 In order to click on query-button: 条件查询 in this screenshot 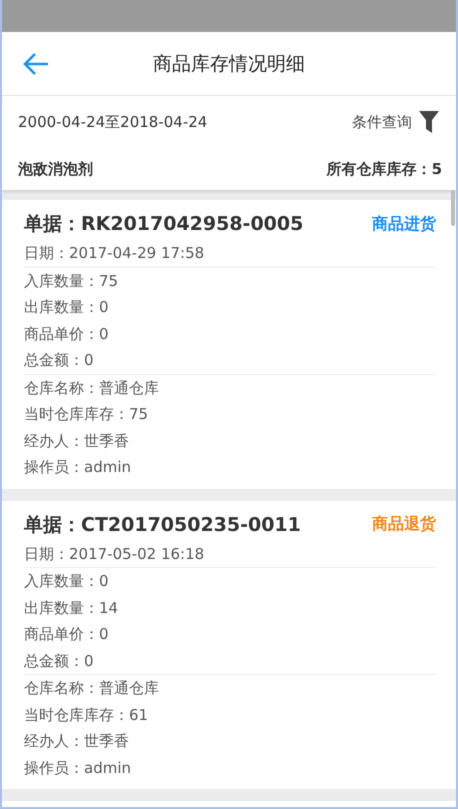, I will do `click(396, 122)`.